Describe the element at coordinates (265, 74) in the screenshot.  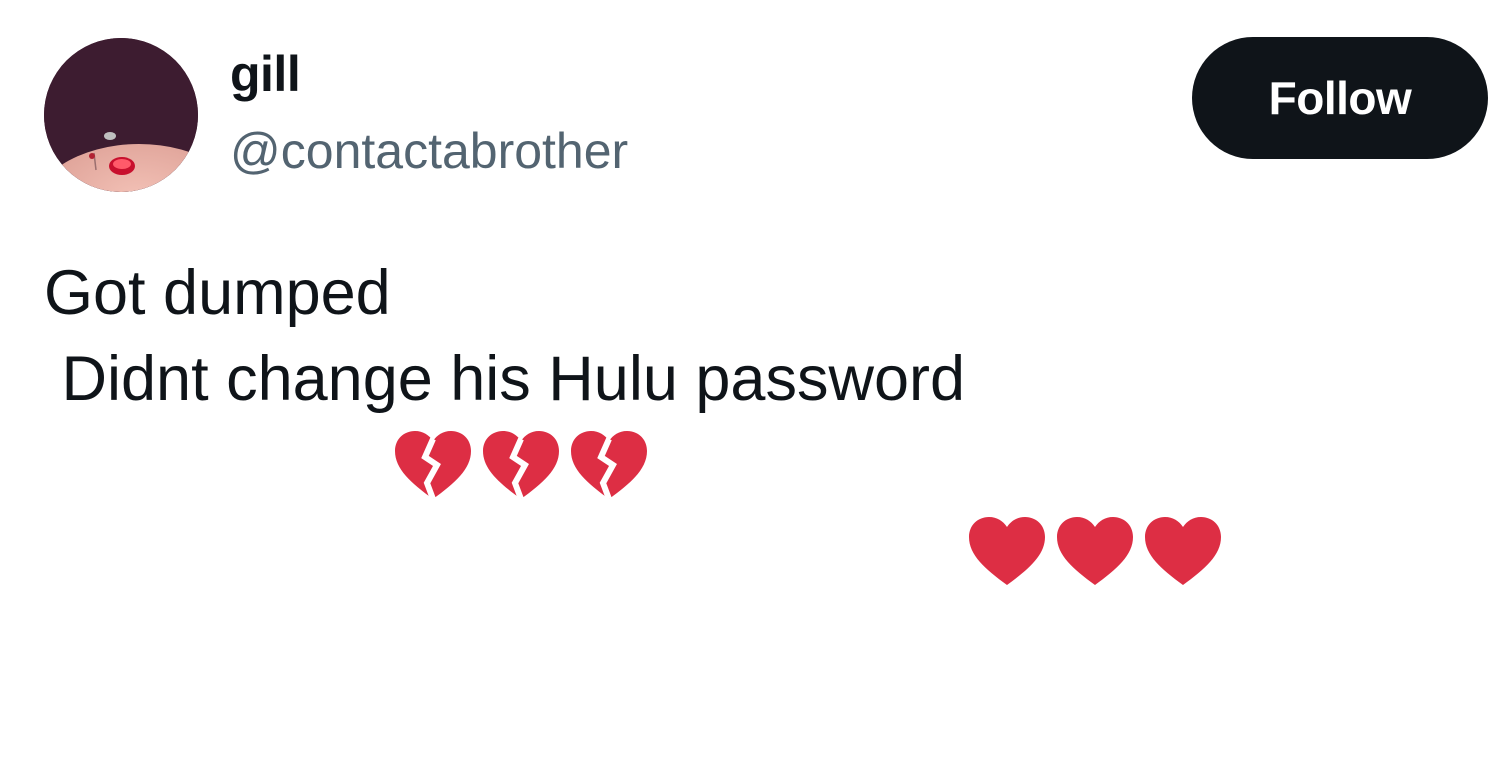
I see `display-name: gill` at that location.